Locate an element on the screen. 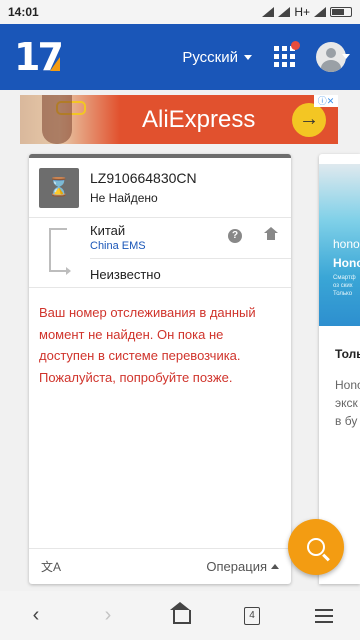 This screenshot has width=360, height=640. back-button: ‹ is located at coordinates (36, 616).